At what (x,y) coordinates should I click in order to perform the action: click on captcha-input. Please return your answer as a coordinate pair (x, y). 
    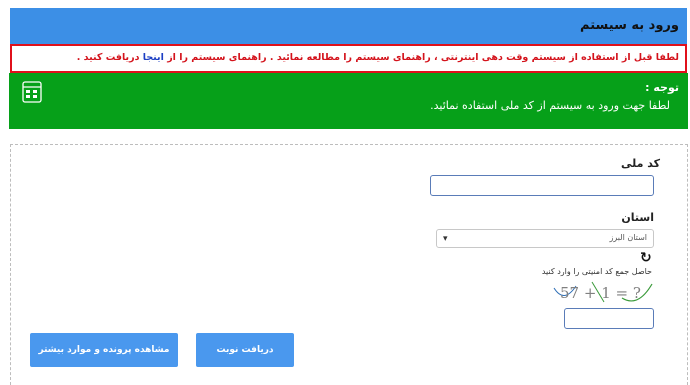
    Looking at the image, I should click on (609, 318).